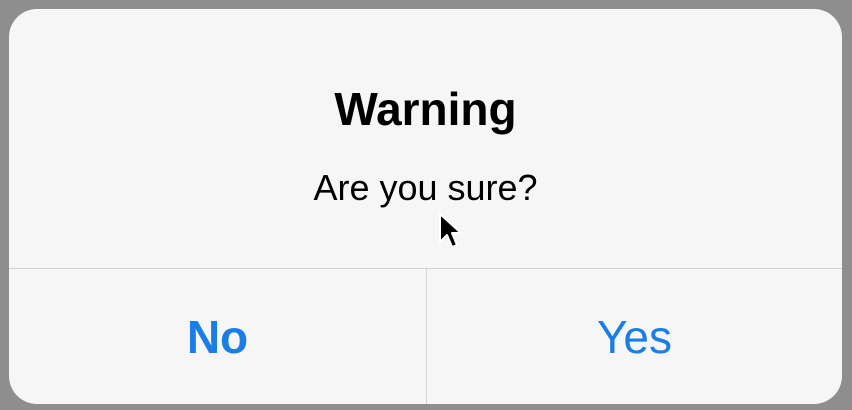 This screenshot has width=852, height=410. I want to click on mouse-pointer-icon, so click(450, 230).